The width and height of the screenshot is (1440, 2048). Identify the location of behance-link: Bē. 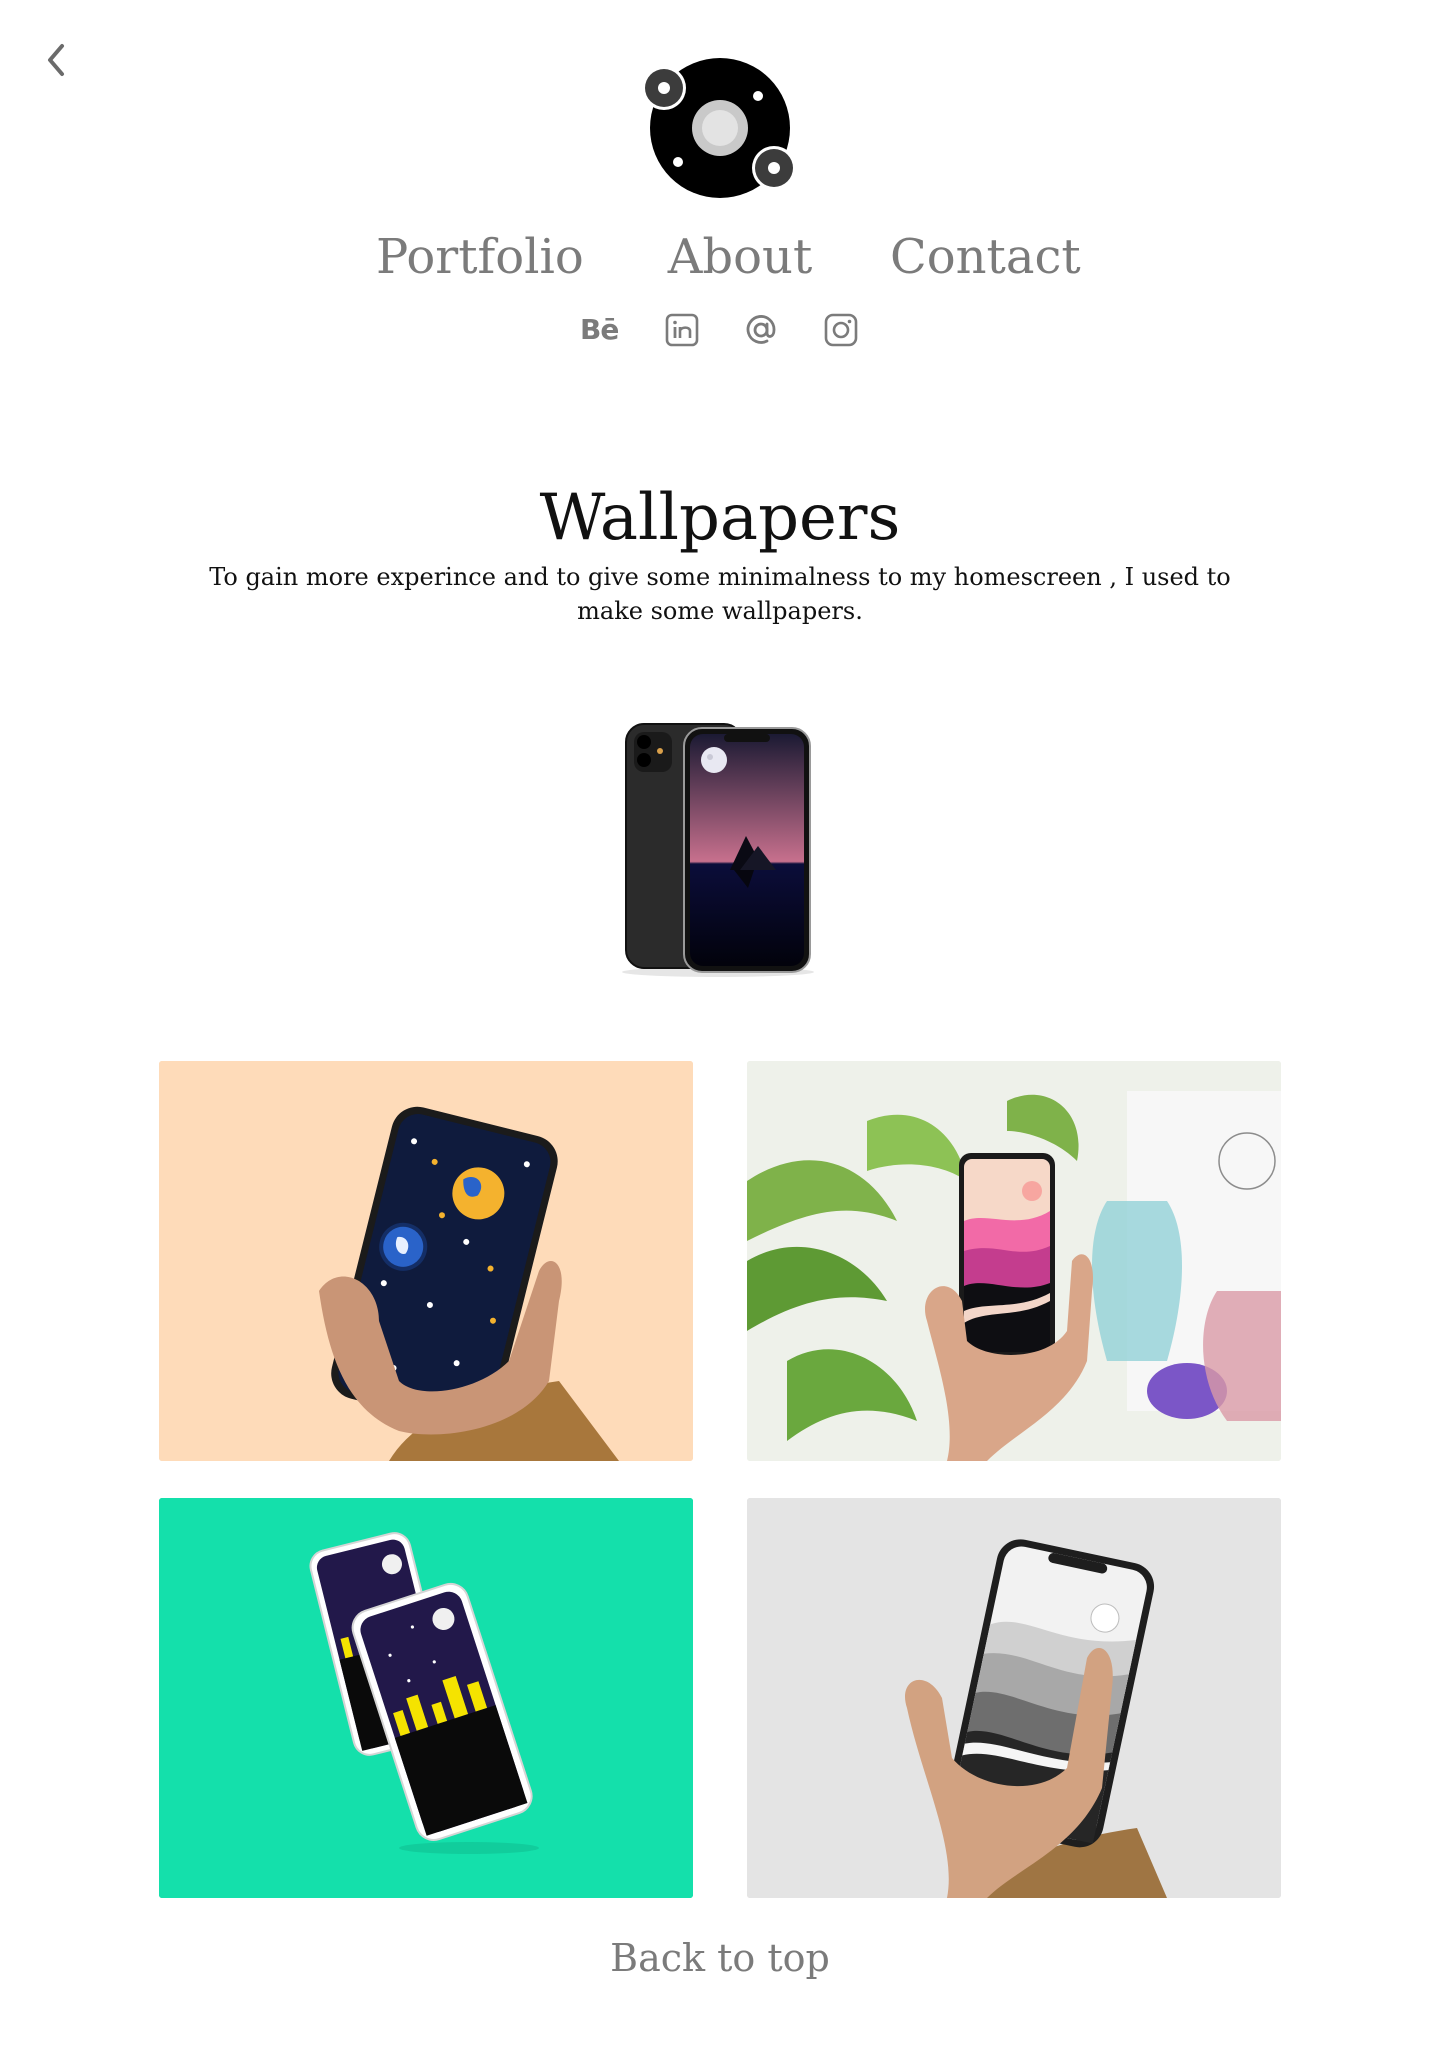
(600, 330).